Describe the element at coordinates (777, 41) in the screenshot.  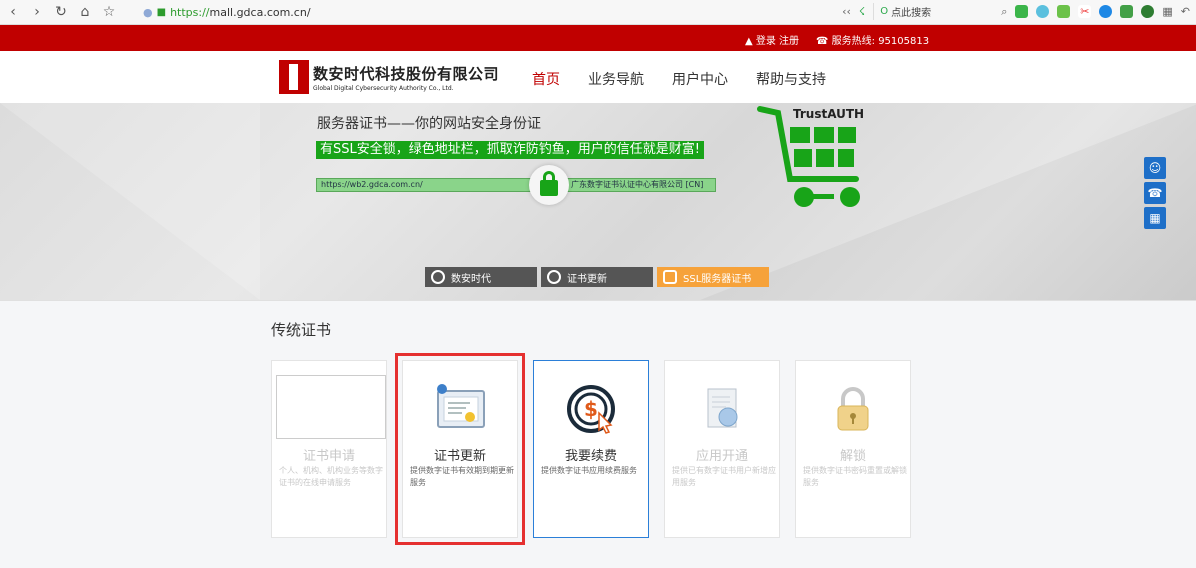
I see `login-register-label: 登录 注册` at that location.